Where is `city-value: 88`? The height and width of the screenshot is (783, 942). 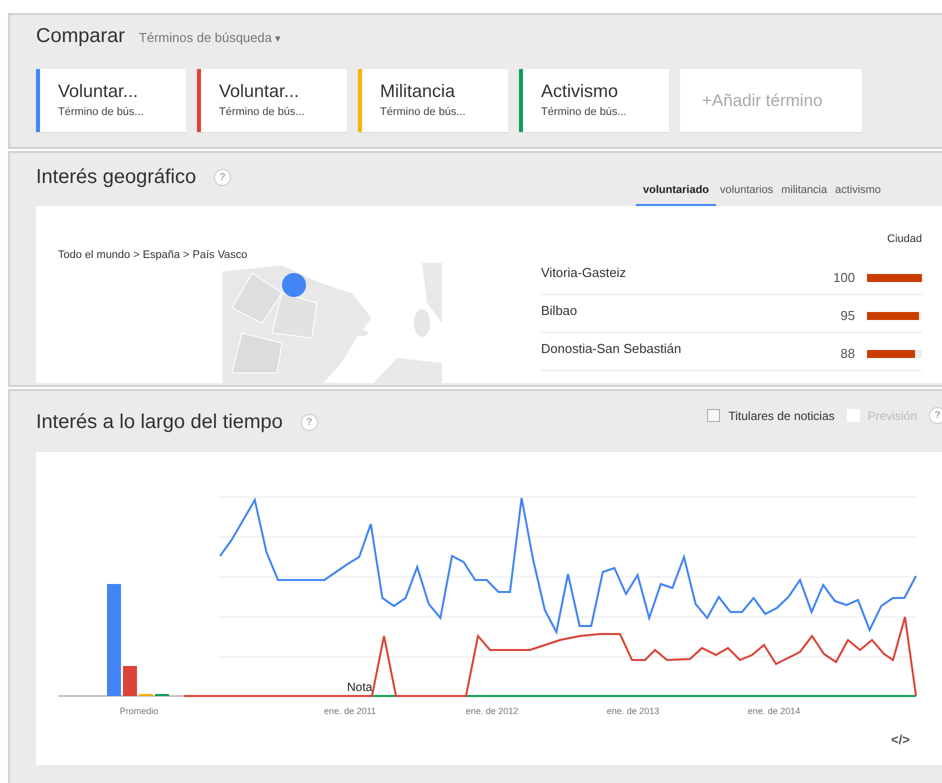
city-value: 88 is located at coordinates (847, 353).